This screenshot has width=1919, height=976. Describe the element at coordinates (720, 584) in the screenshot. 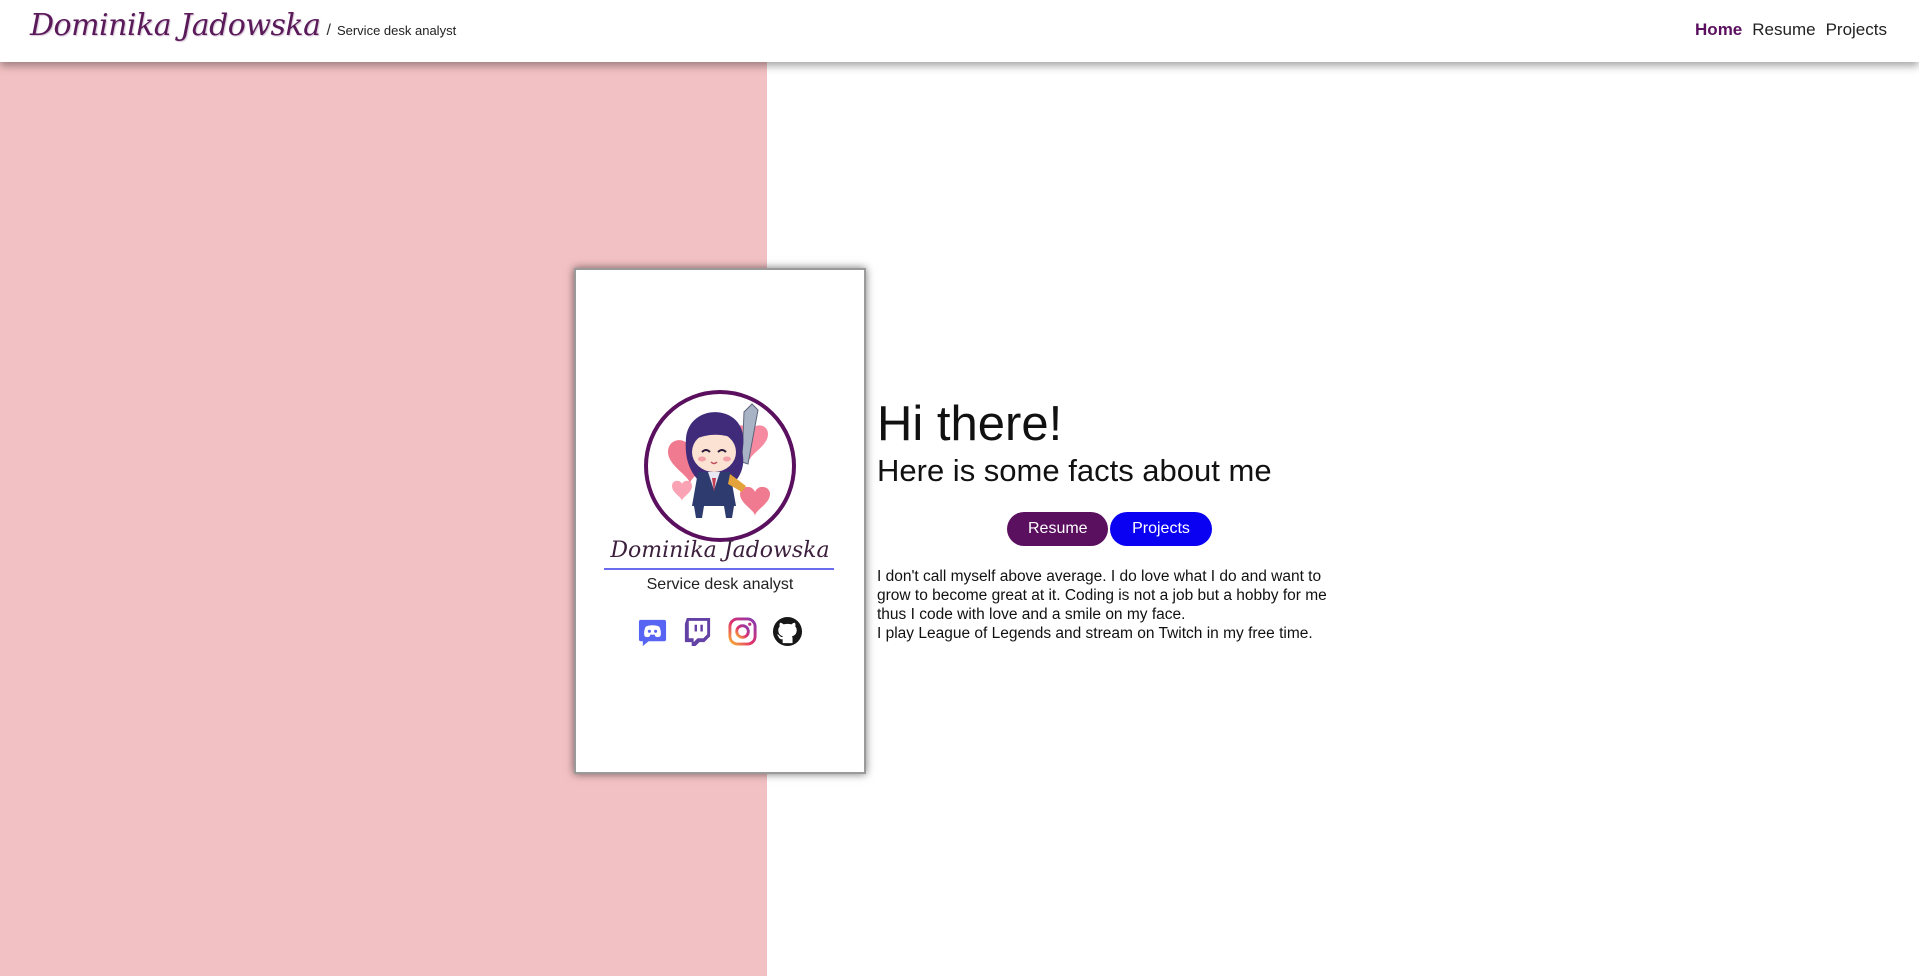

I see `card-role: Service desk analyst` at that location.